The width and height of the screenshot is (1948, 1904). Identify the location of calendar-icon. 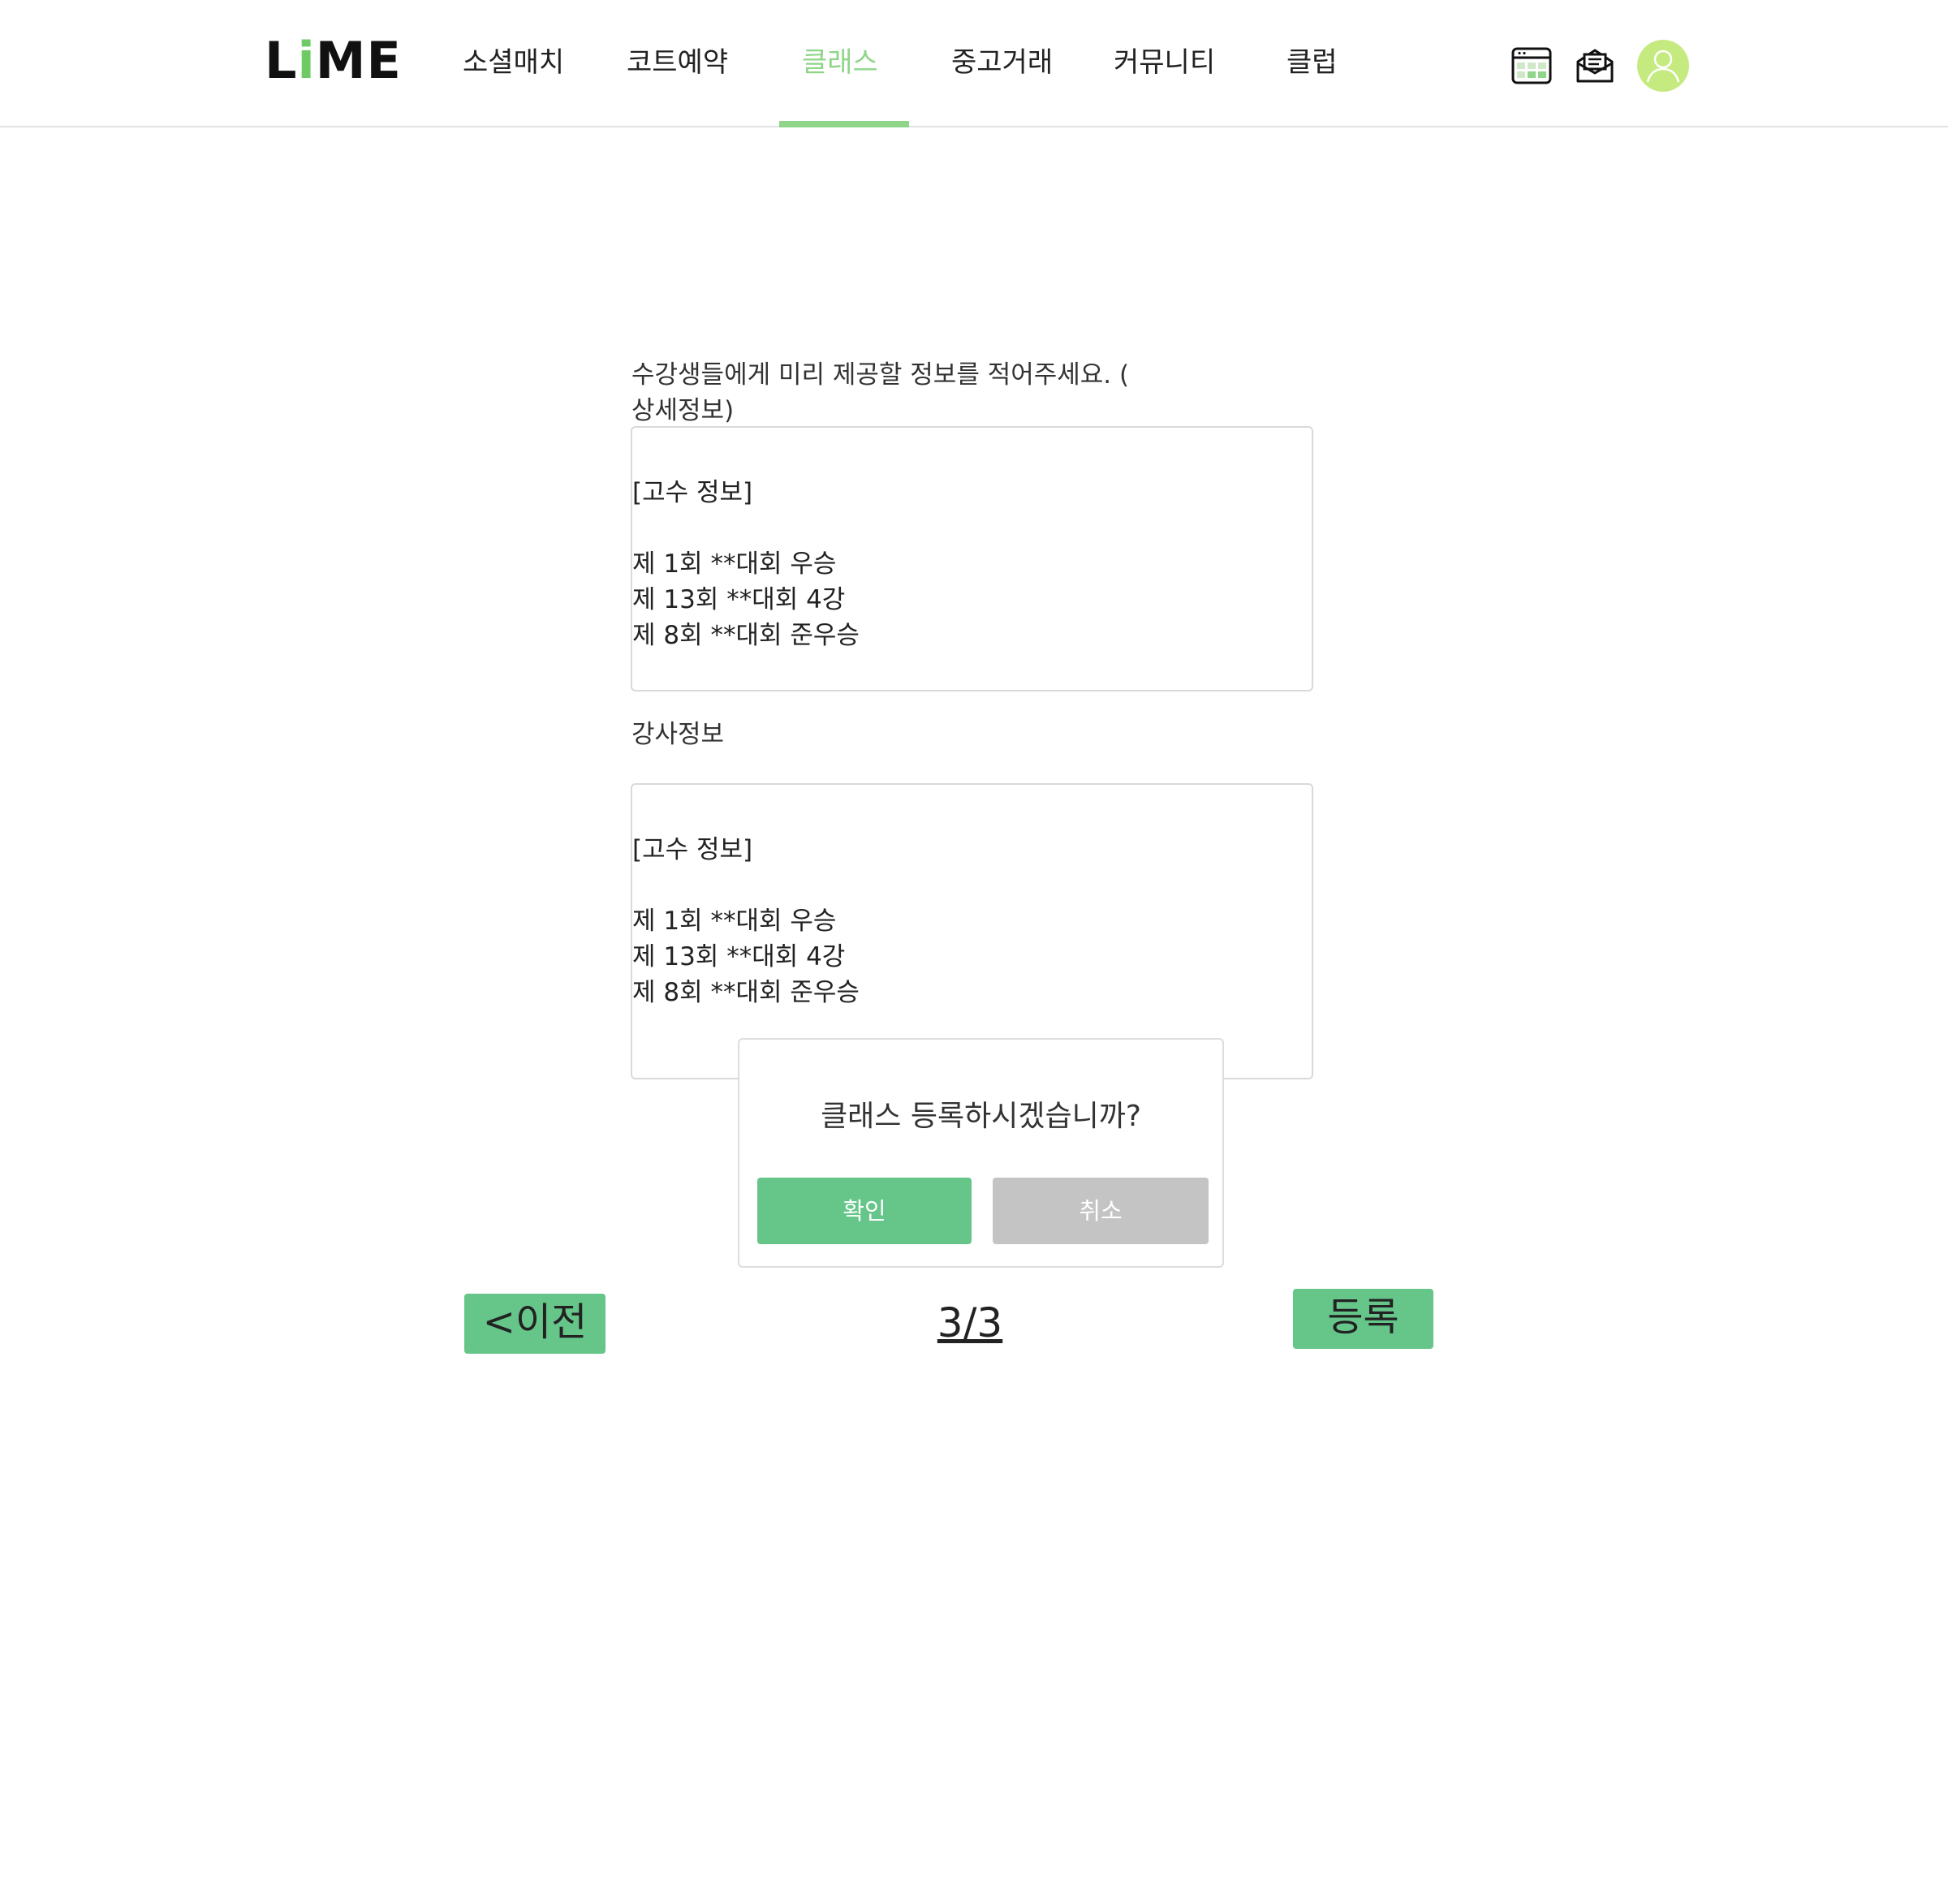
(1531, 66).